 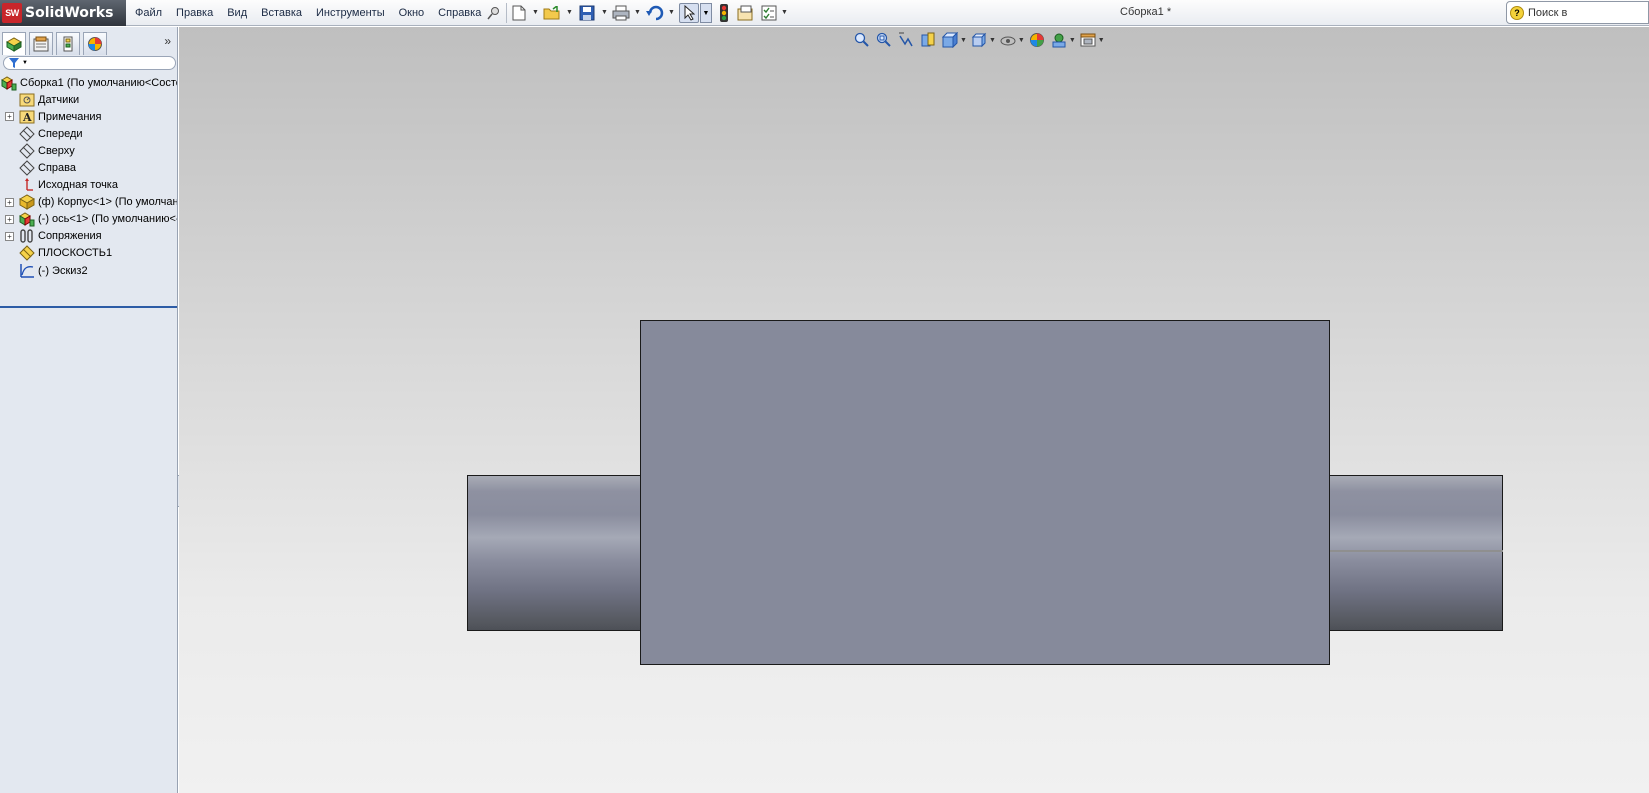 I want to click on tree-item-origin: Исходная точка, so click(x=88, y=185).